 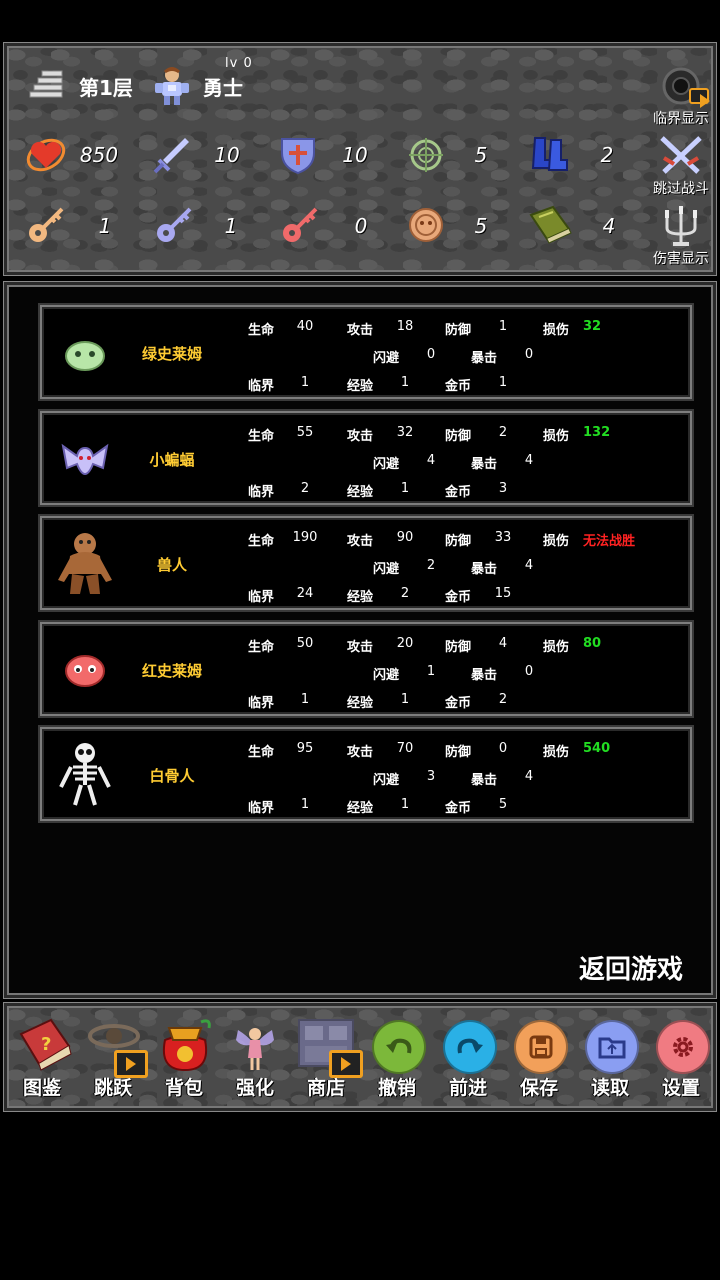 I want to click on stat-value-critical: 2, so click(x=305, y=488).